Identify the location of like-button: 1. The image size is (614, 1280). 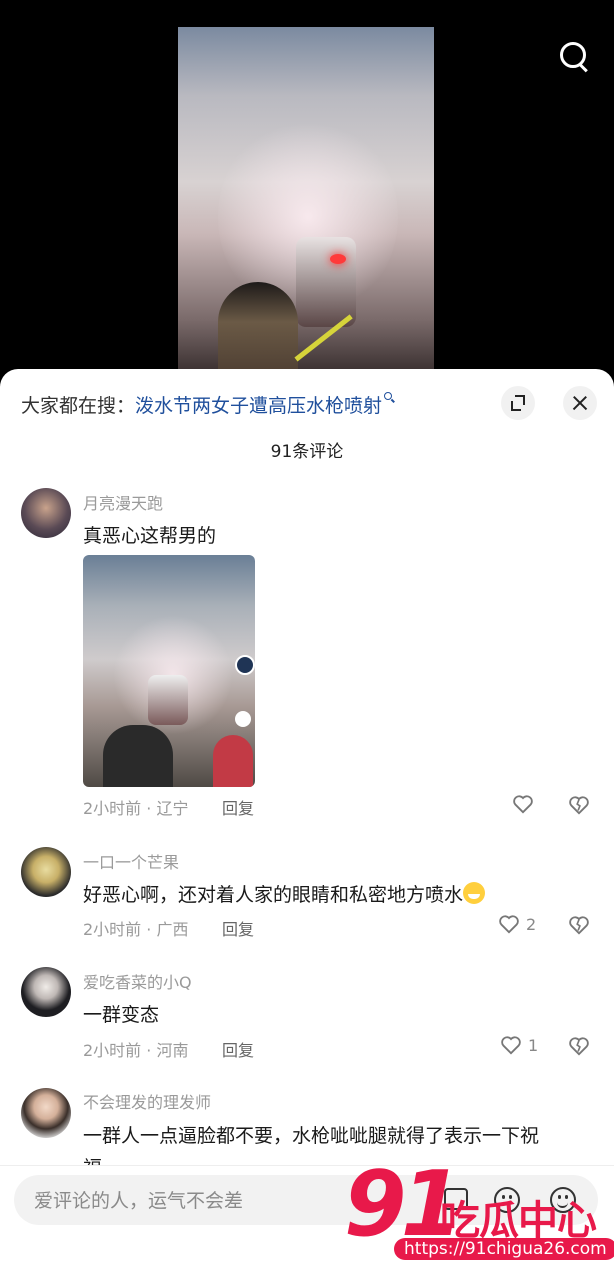
(519, 1045).